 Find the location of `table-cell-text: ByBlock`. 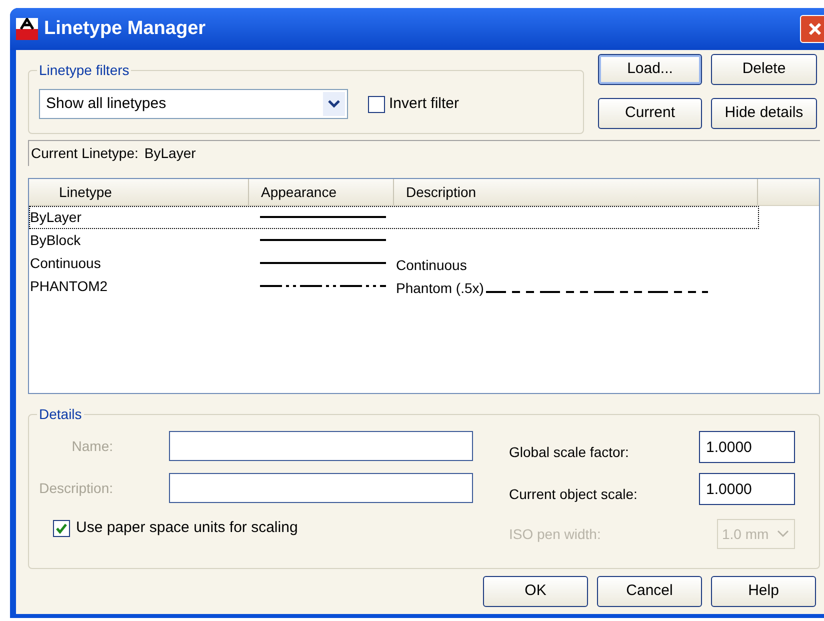

table-cell-text: ByBlock is located at coordinates (56, 240).